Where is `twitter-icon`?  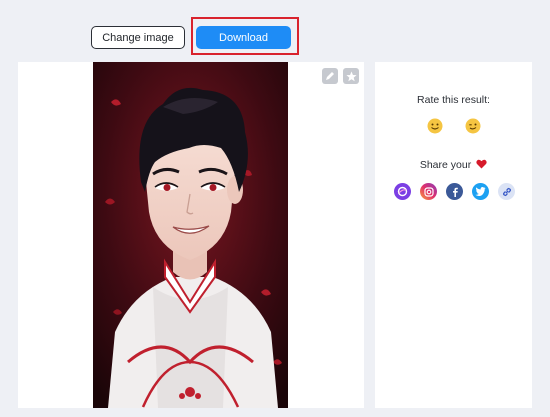 twitter-icon is located at coordinates (480, 191).